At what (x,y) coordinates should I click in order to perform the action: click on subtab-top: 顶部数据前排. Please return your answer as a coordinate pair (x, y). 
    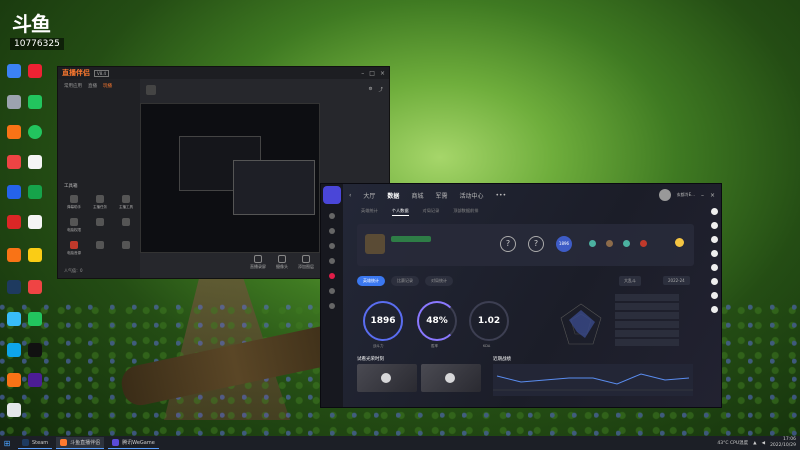
    Looking at the image, I should click on (465, 212).